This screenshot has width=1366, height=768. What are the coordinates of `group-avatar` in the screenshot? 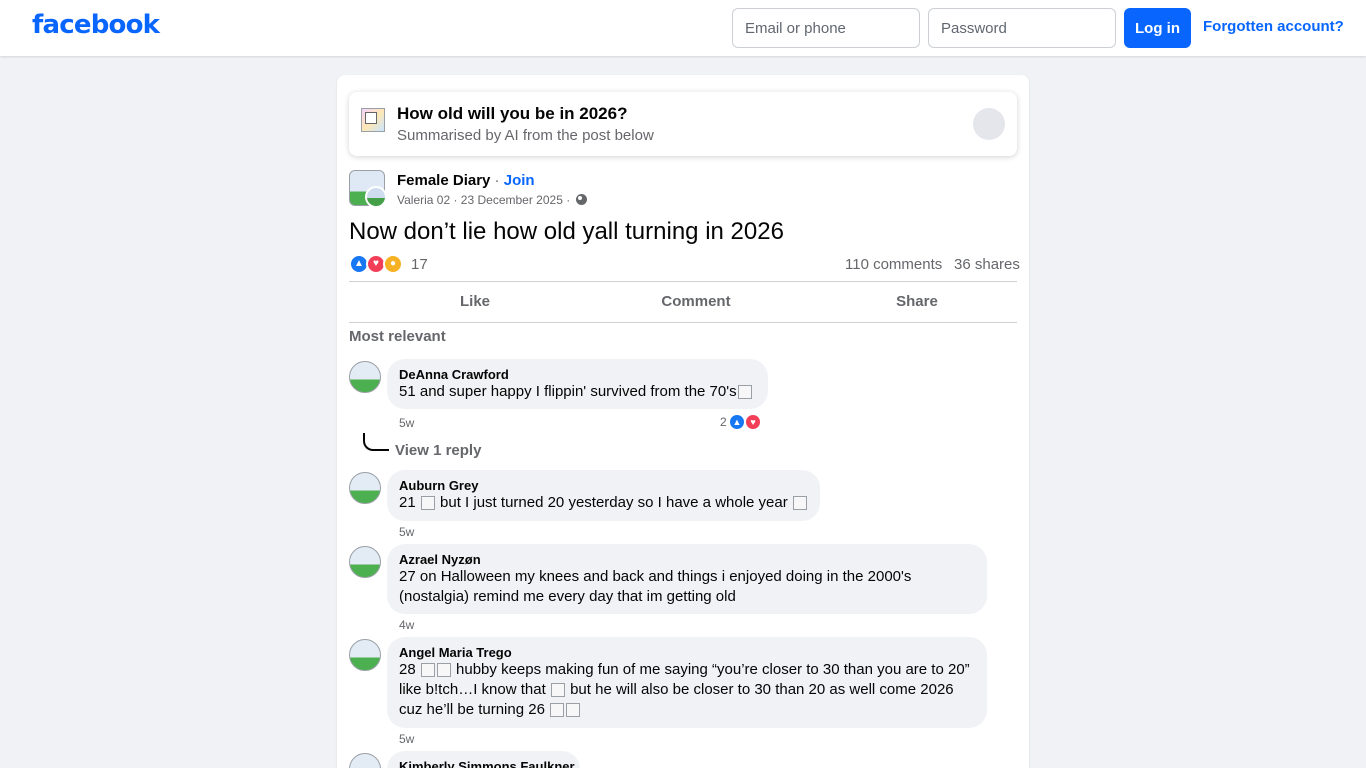 It's located at (368, 189).